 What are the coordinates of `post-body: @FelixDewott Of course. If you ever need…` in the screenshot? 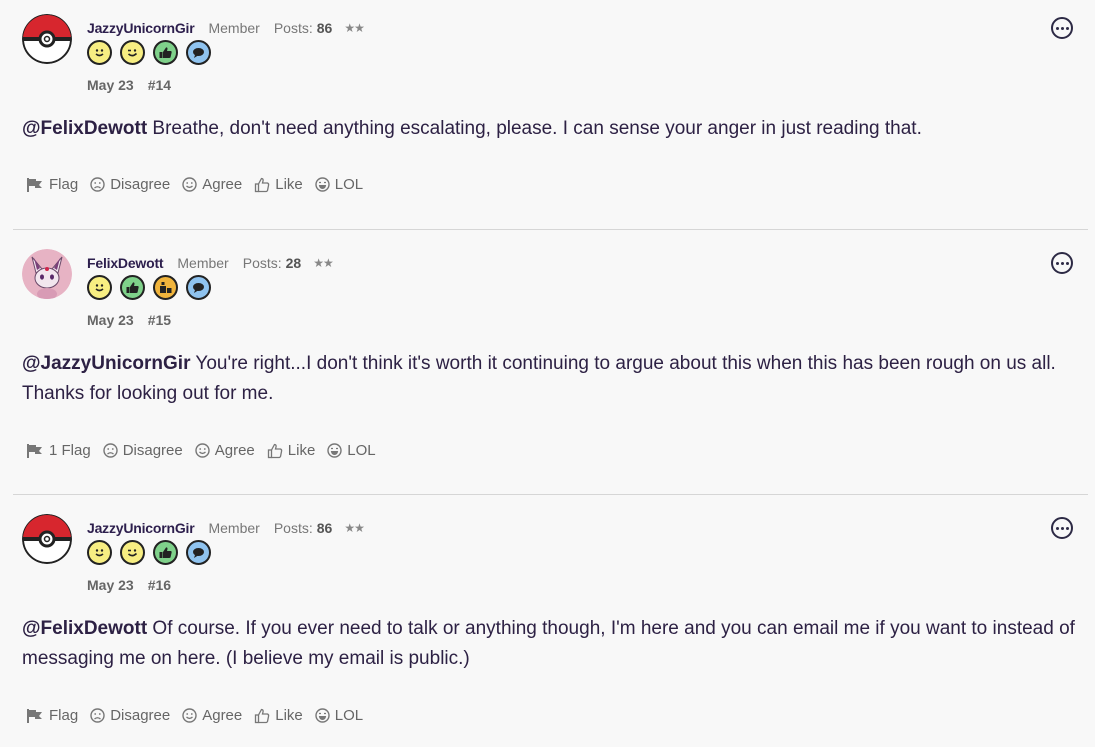 It's located at (552, 644).